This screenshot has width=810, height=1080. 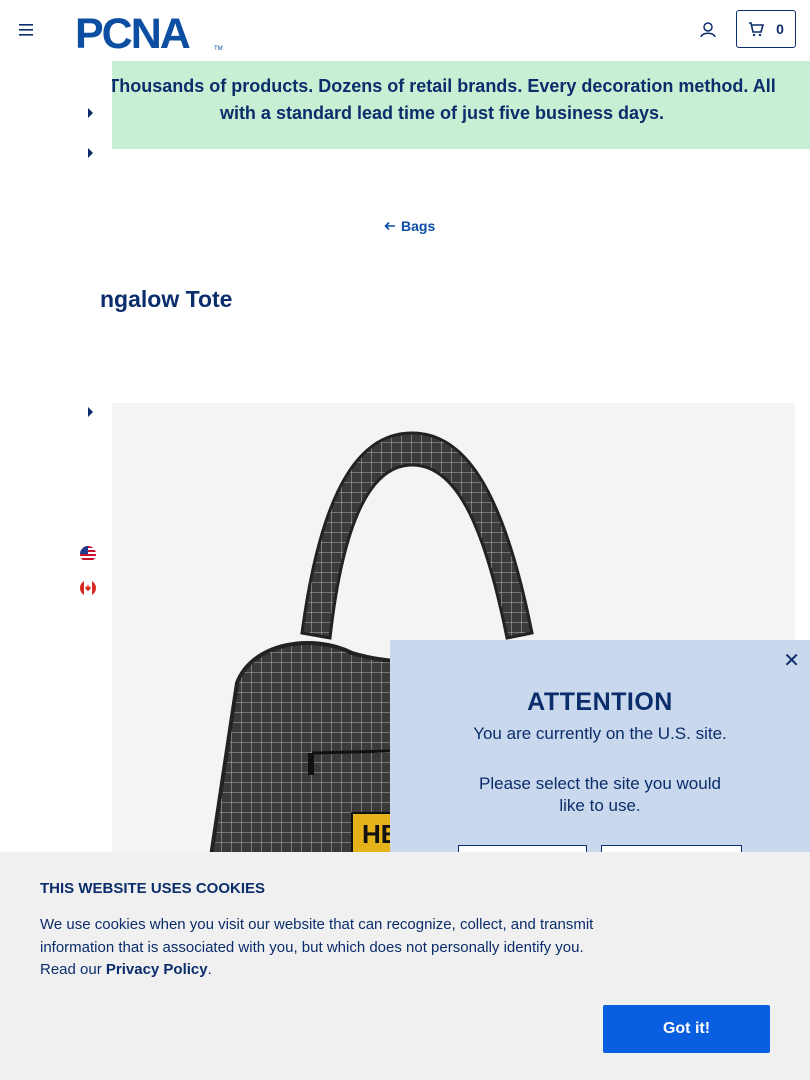 I want to click on dialog-message: You are currently on the U.S. site., so click(x=600, y=733).